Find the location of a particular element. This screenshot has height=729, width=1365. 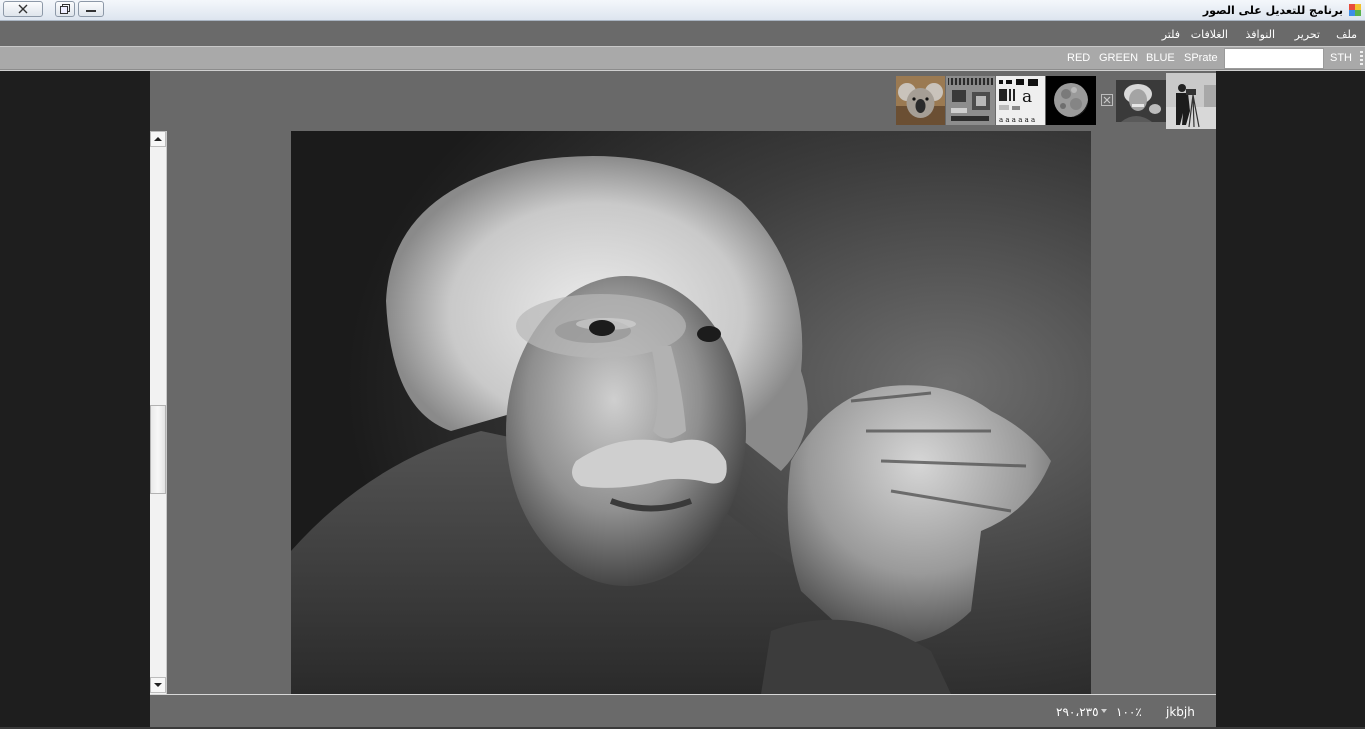

tab-close-button is located at coordinates (1107, 100).